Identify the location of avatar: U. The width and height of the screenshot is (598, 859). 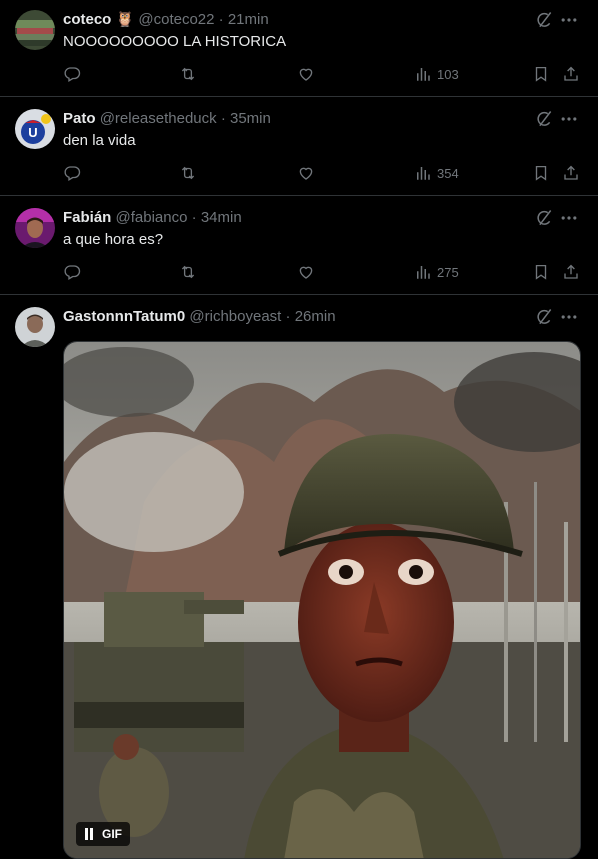
(35, 129).